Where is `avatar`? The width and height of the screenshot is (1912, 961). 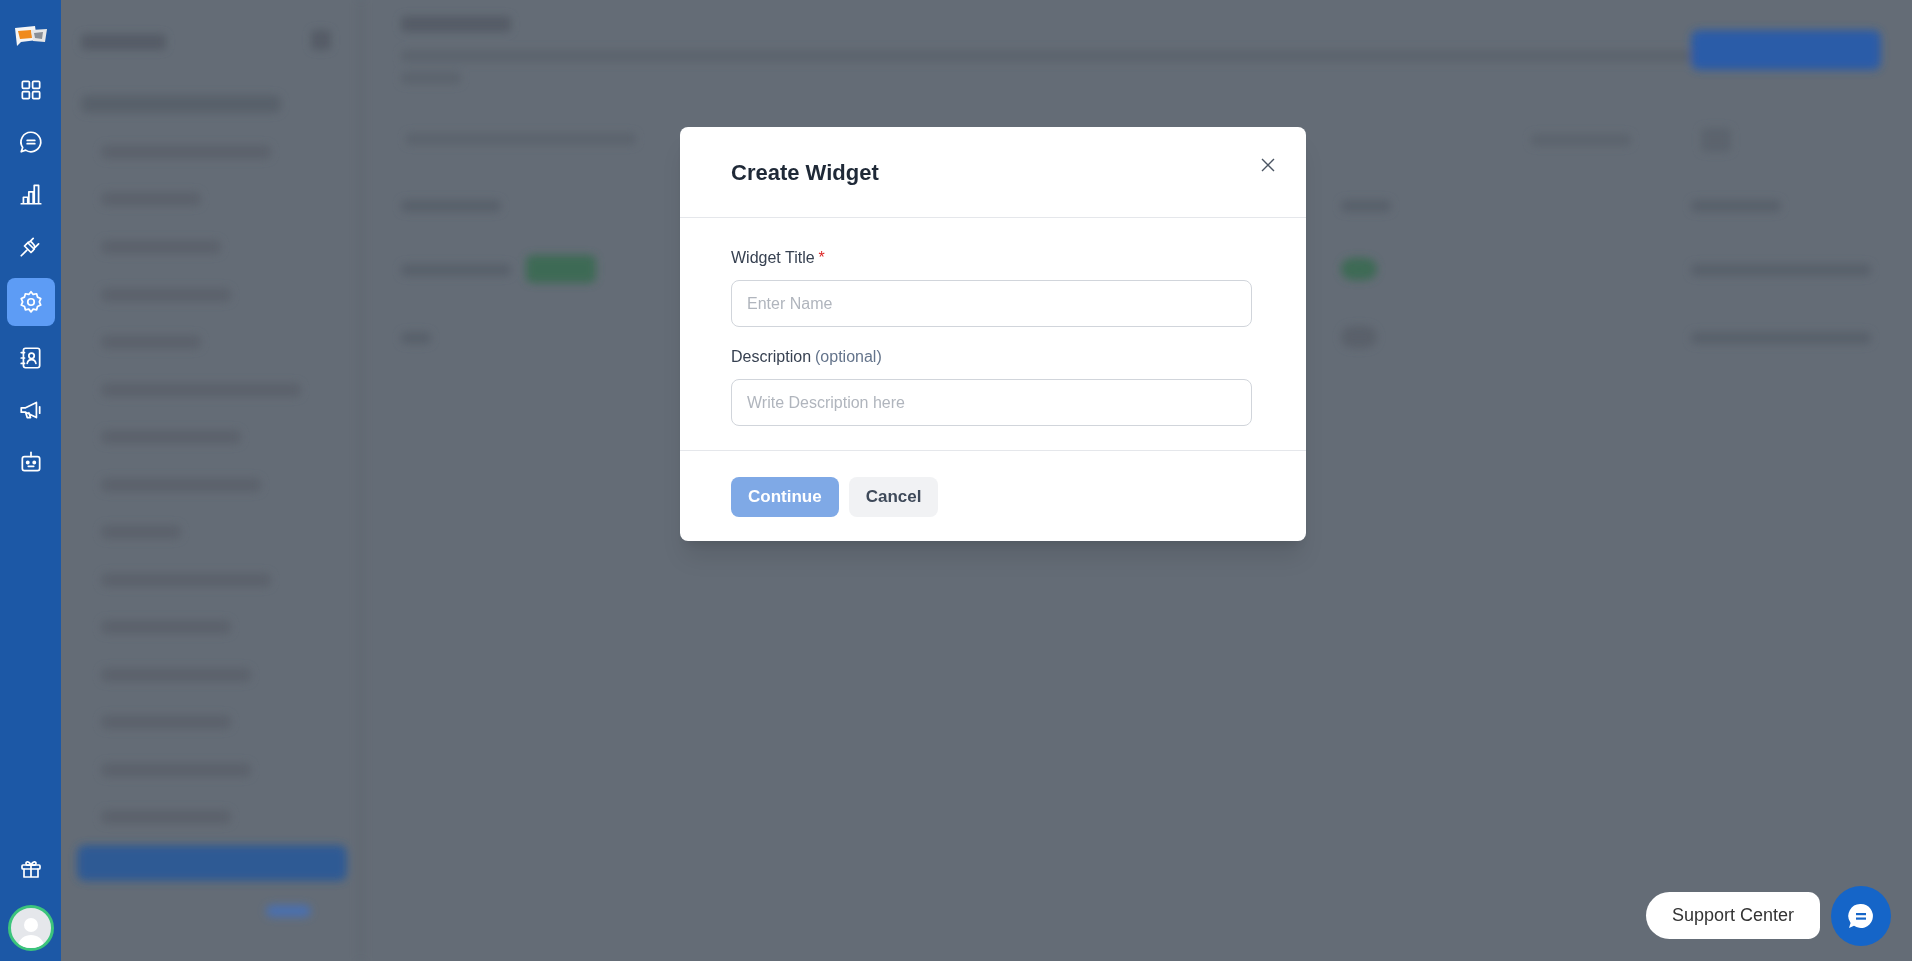
avatar is located at coordinates (30, 928).